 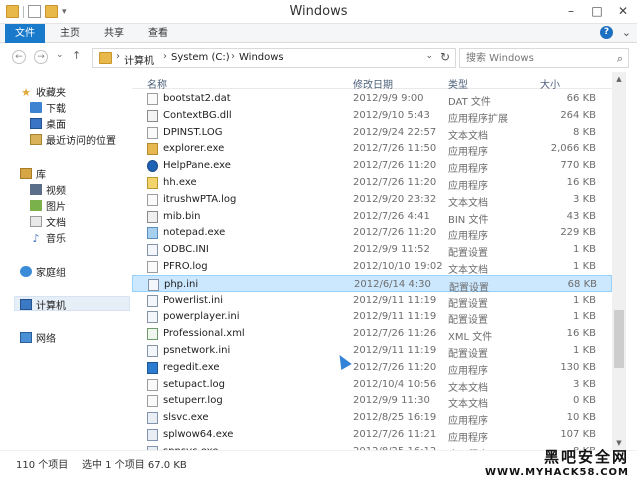 I want to click on table-row: HelpPane.exe 2012/7/26 11:20 应用程序 770 KB, so click(x=372, y=166).